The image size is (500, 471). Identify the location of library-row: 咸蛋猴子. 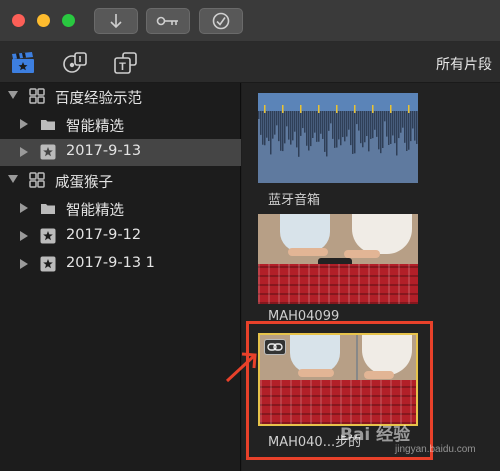
(120, 180).